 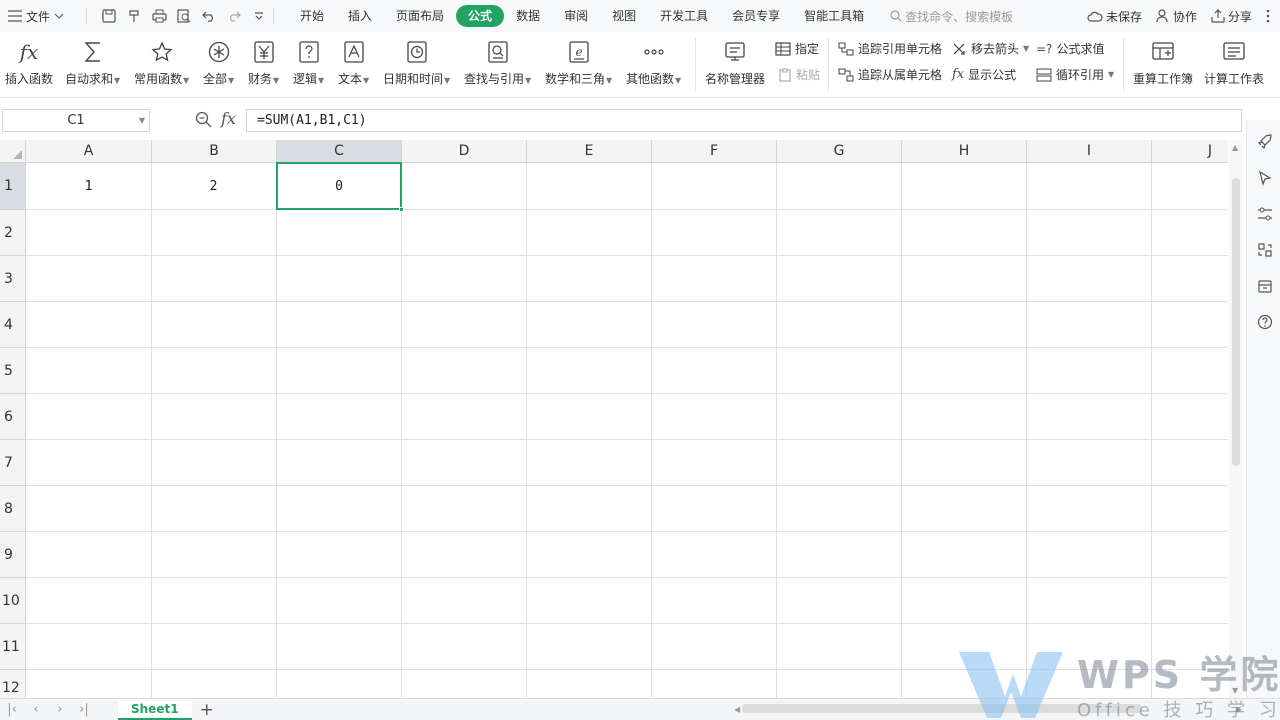 I want to click on row-header-9: 9, so click(x=13, y=555).